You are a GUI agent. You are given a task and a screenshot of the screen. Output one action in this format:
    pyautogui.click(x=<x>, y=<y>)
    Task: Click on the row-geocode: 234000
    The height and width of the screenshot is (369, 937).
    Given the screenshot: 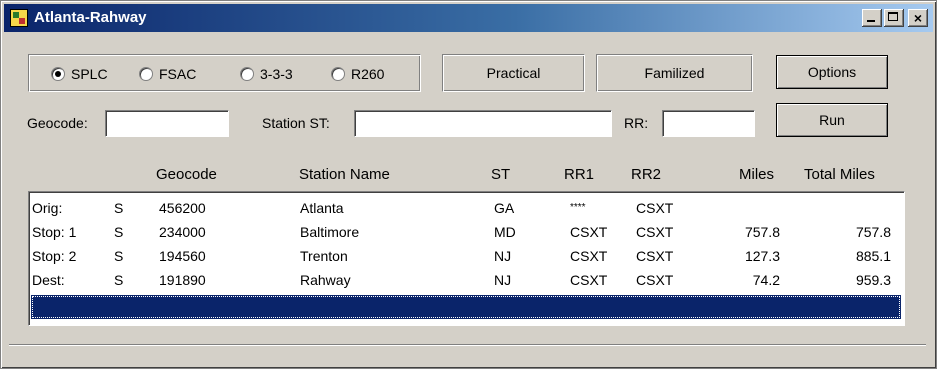 What is the action you would take?
    pyautogui.click(x=182, y=232)
    